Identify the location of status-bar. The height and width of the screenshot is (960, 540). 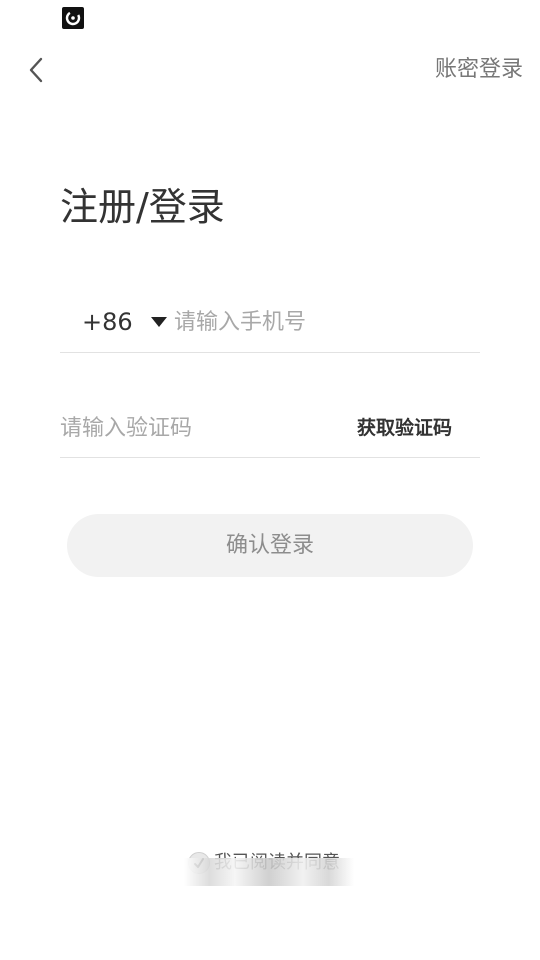
(270, 19).